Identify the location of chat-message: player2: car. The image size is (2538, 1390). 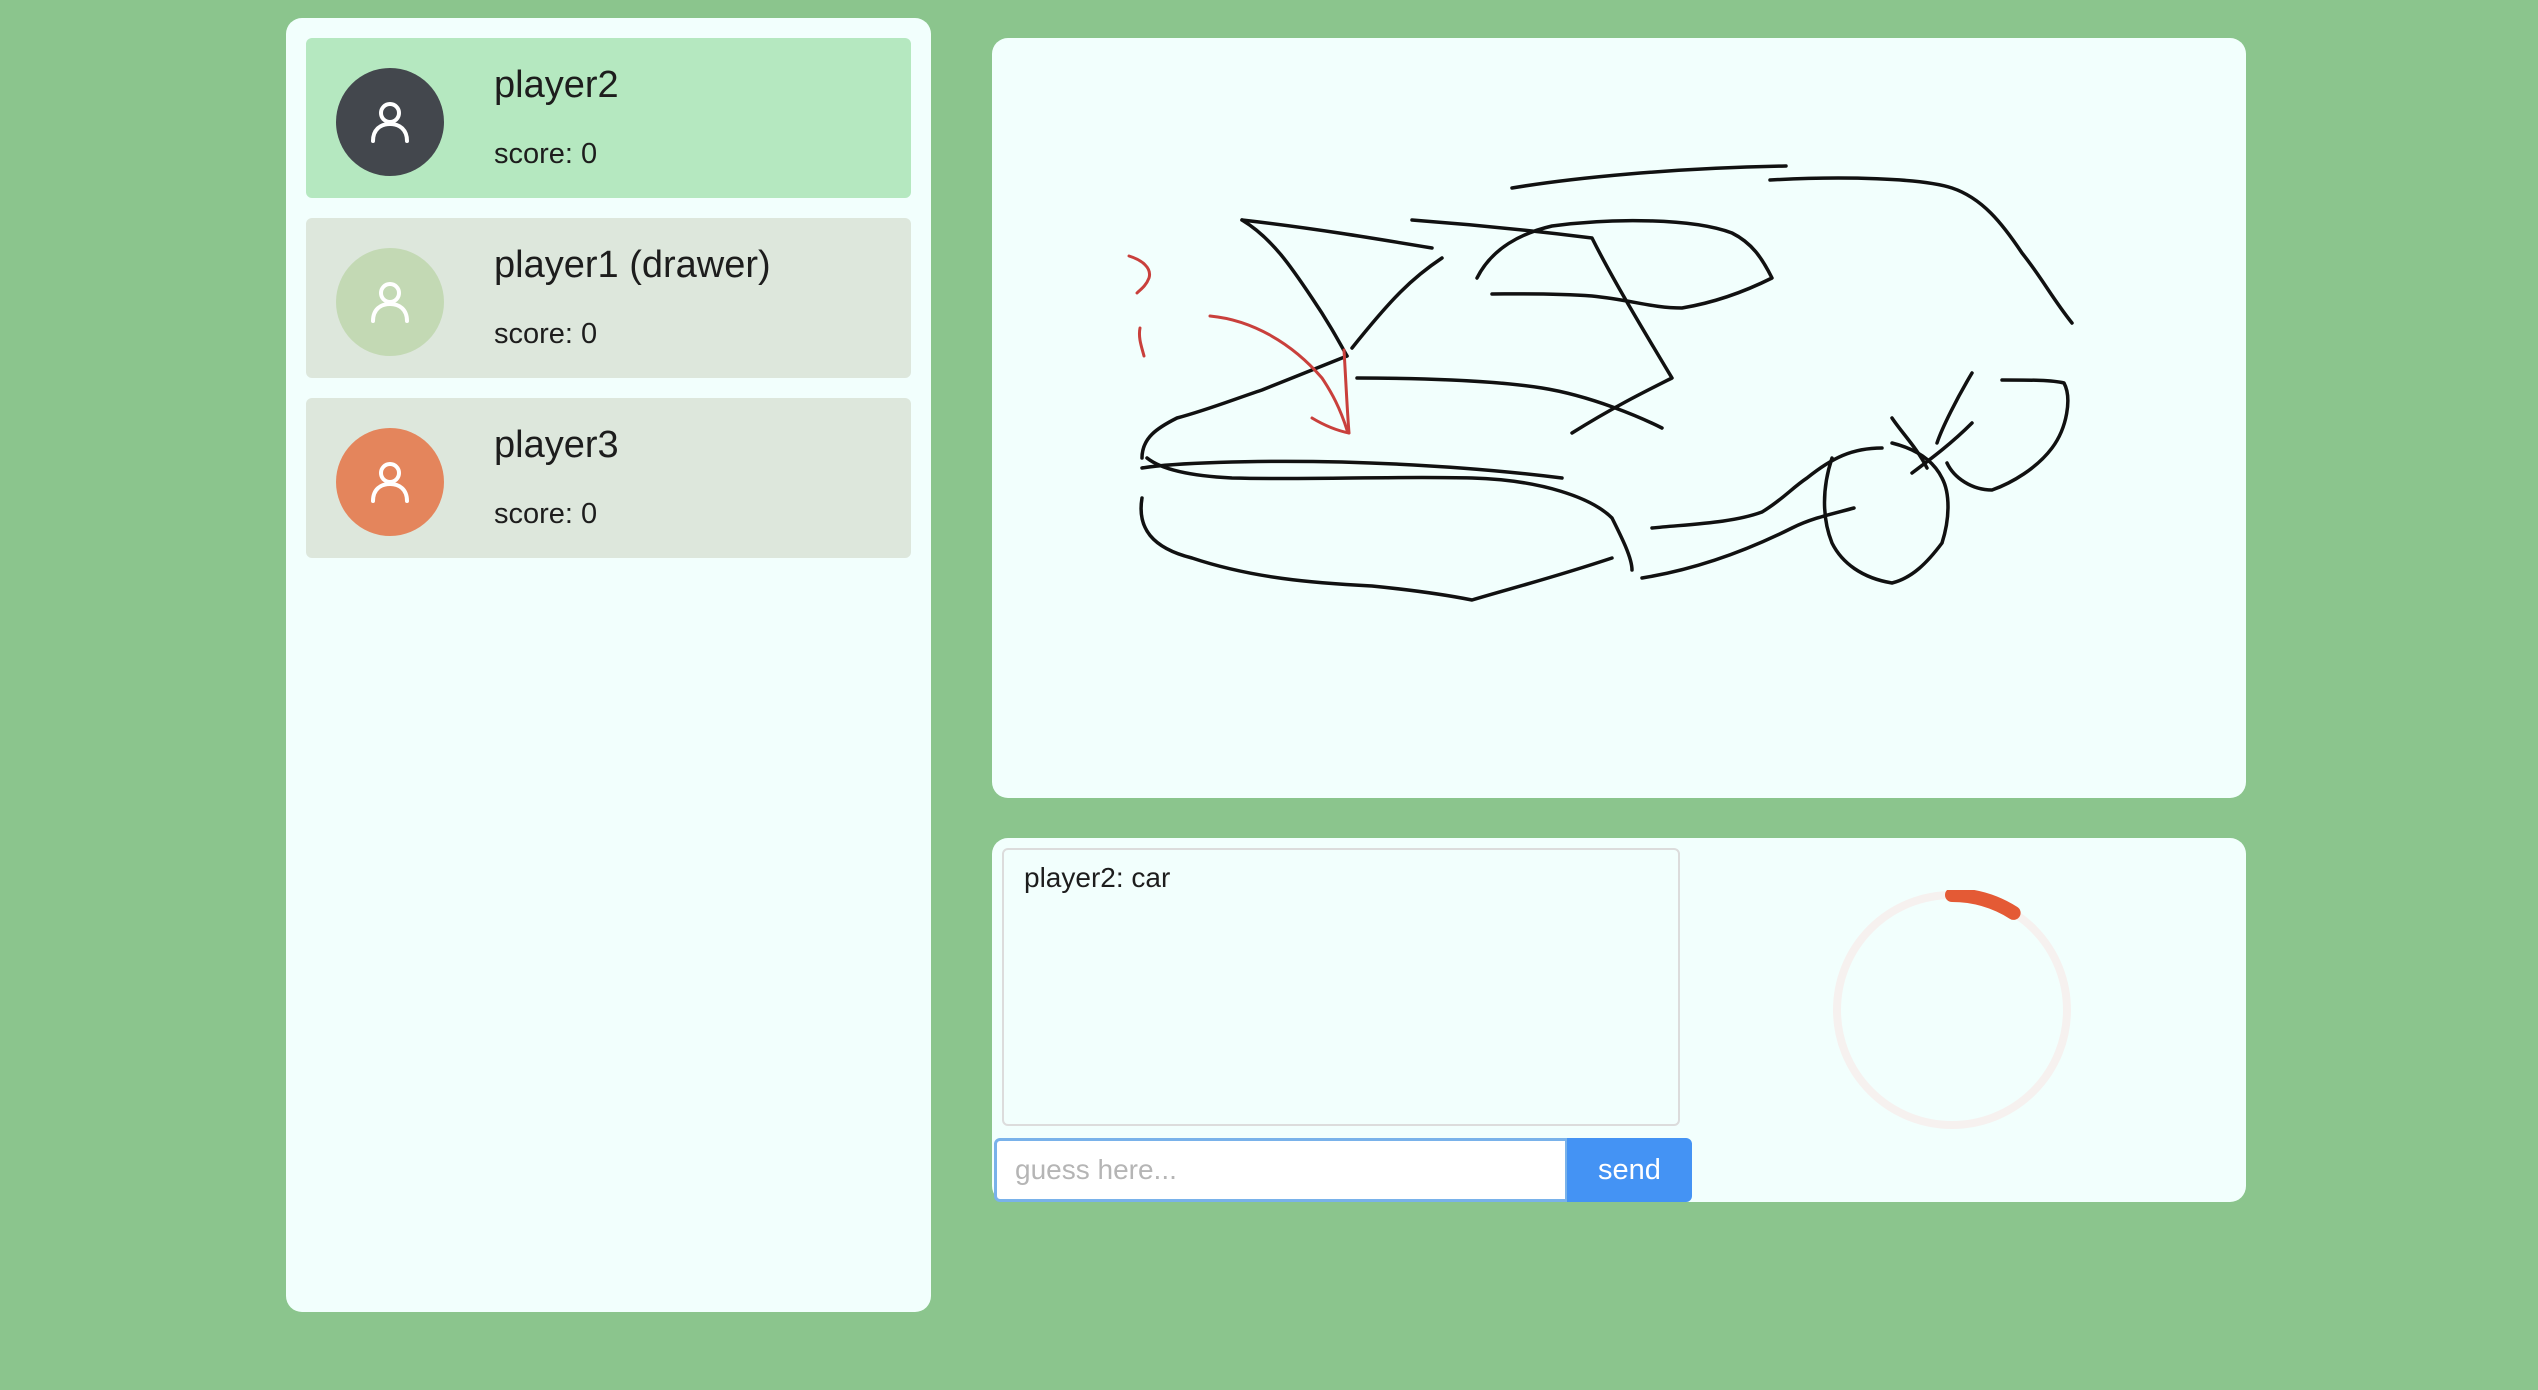
(1097, 877).